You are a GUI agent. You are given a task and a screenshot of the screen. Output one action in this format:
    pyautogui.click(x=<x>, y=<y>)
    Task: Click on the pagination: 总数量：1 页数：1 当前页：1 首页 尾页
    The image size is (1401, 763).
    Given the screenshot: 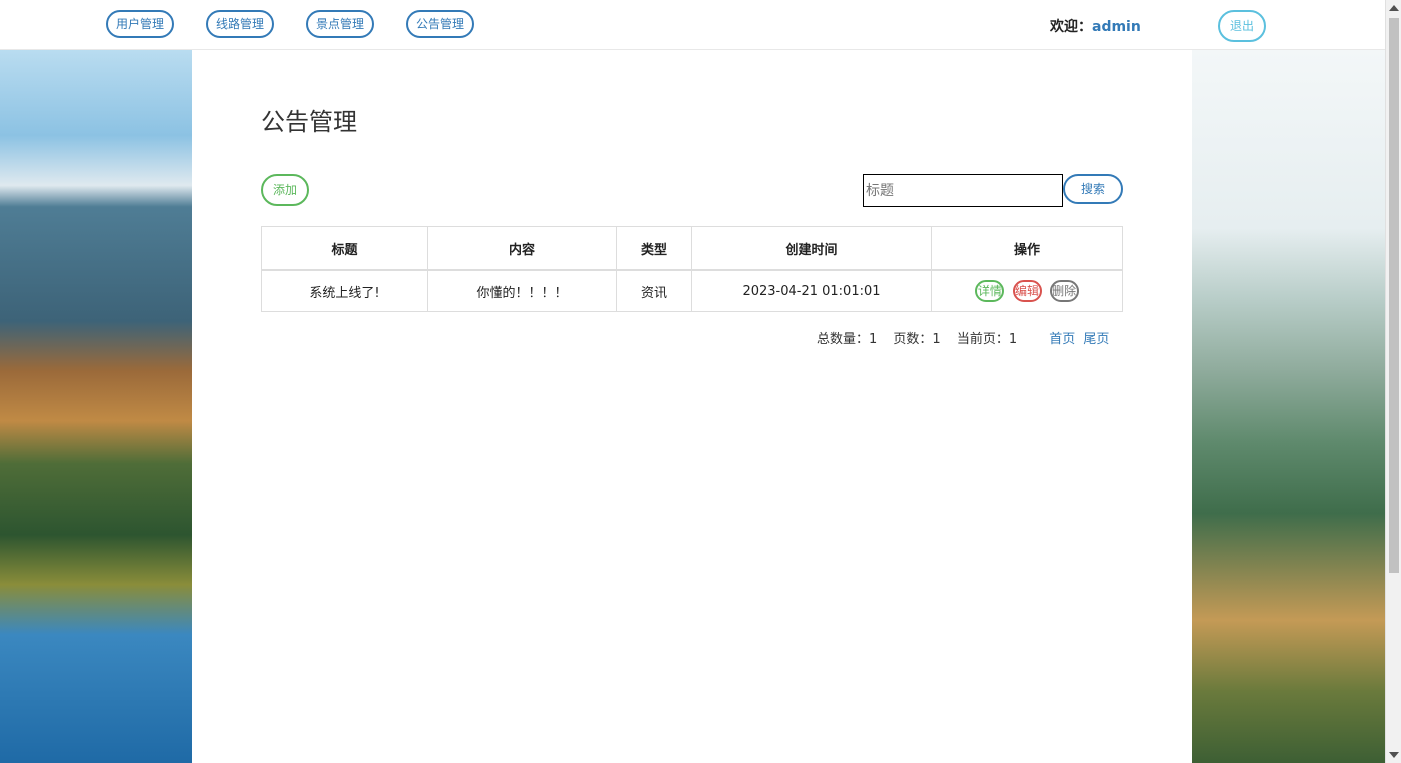 What is the action you would take?
    pyautogui.click(x=965, y=337)
    